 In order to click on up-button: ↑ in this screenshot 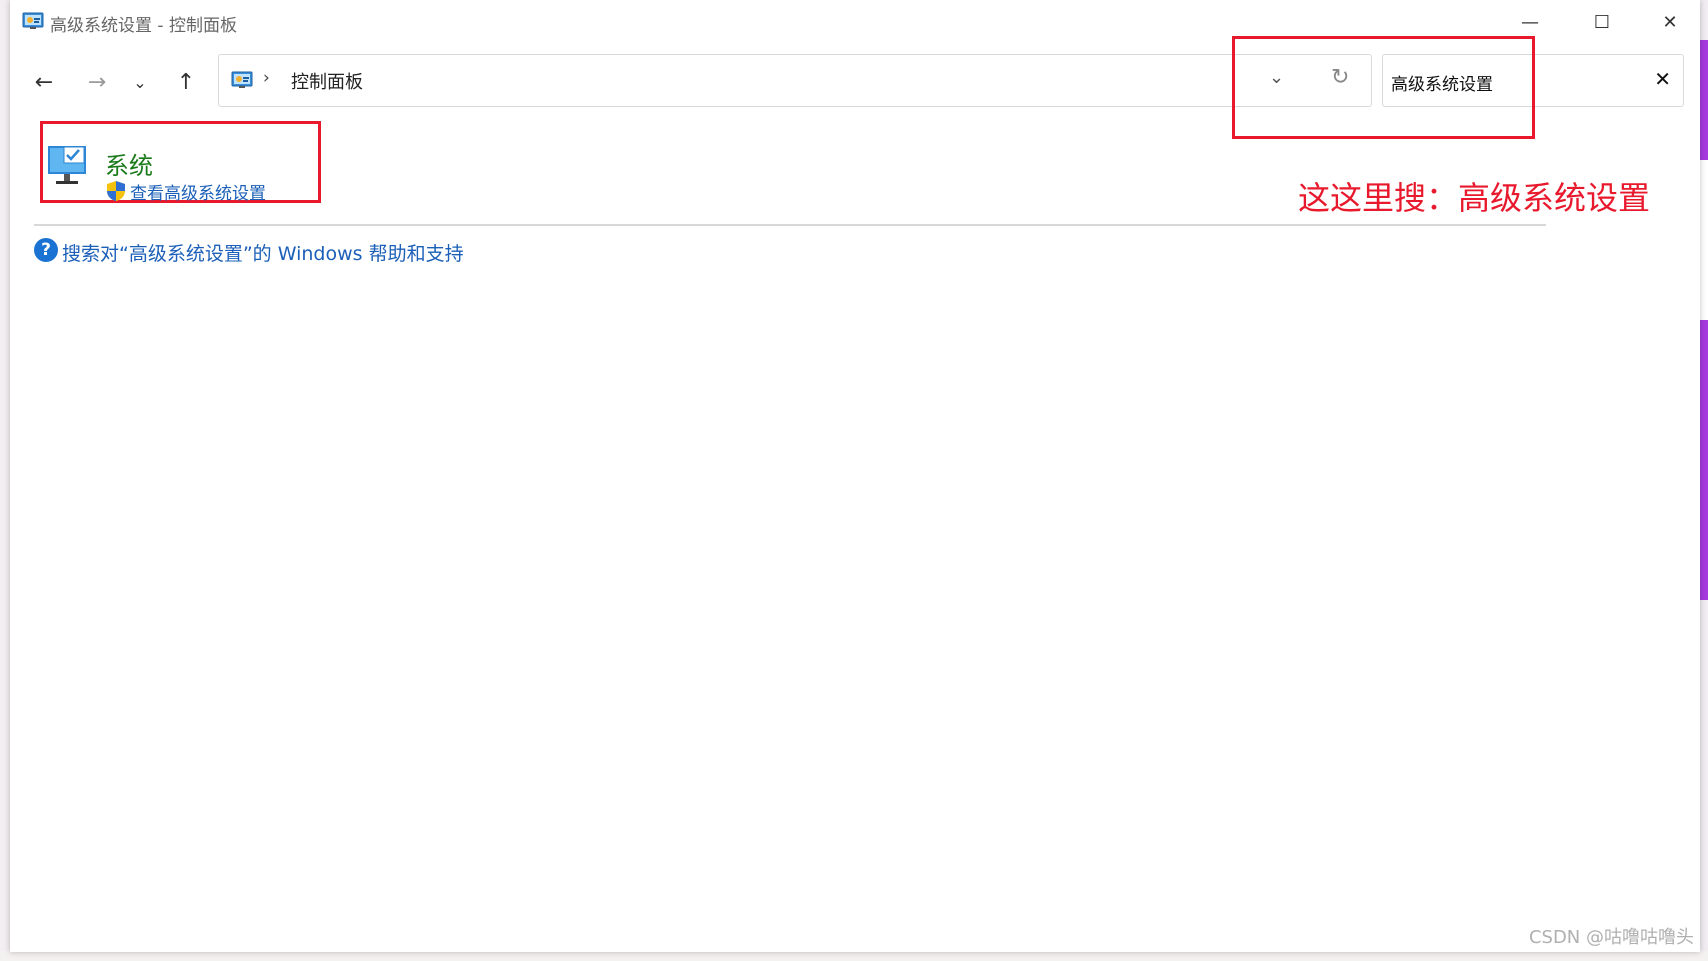, I will do `click(186, 82)`.